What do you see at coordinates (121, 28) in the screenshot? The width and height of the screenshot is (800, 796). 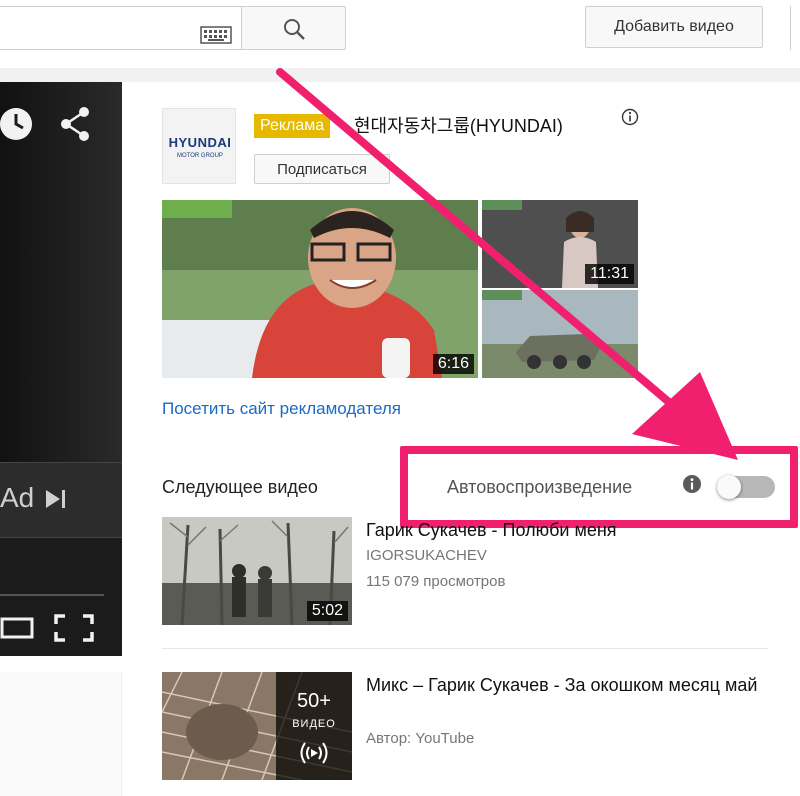 I see `search-input` at bounding box center [121, 28].